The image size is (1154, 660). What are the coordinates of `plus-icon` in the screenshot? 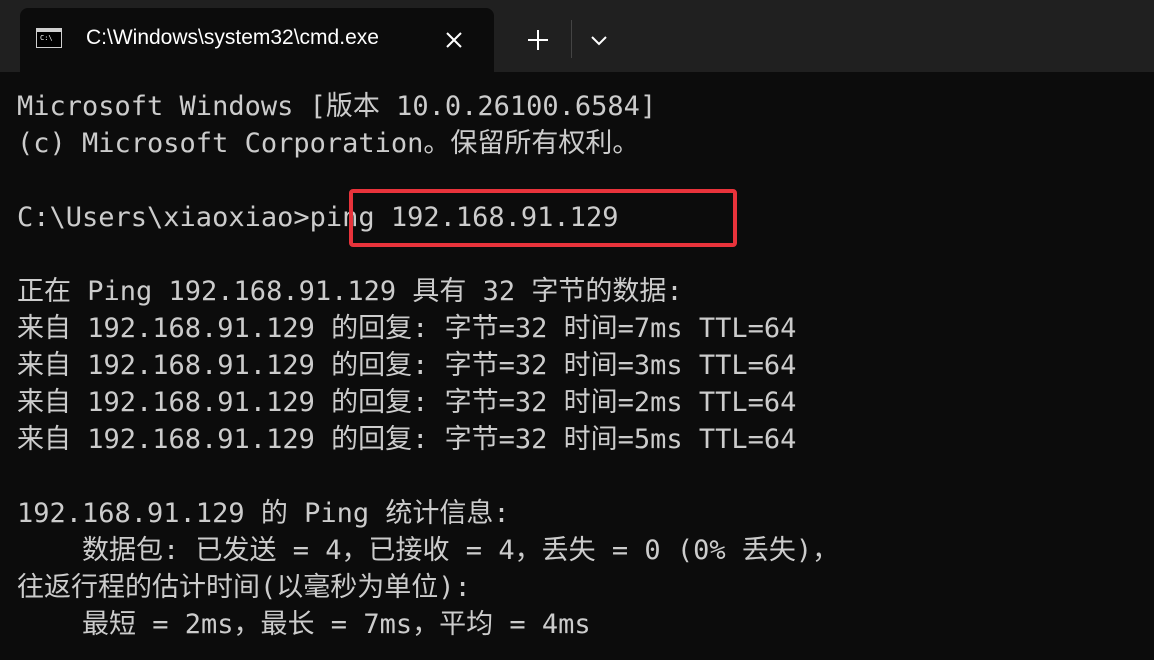 It's located at (538, 40).